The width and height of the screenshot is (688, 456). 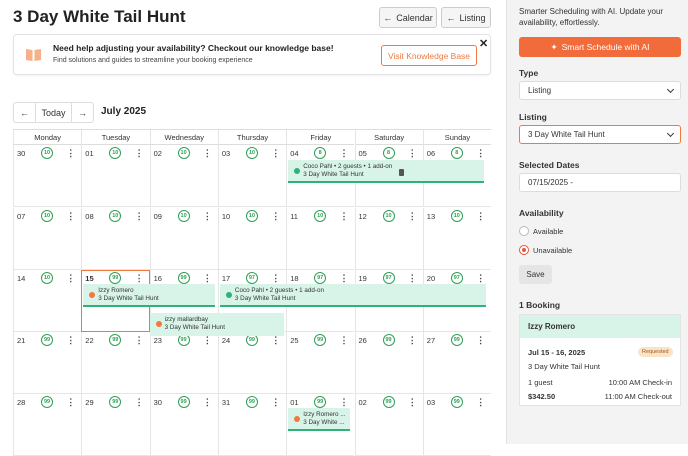 I want to click on event-guest: Coco Pahl • 2 guests • 1 add-on, so click(x=279, y=290).